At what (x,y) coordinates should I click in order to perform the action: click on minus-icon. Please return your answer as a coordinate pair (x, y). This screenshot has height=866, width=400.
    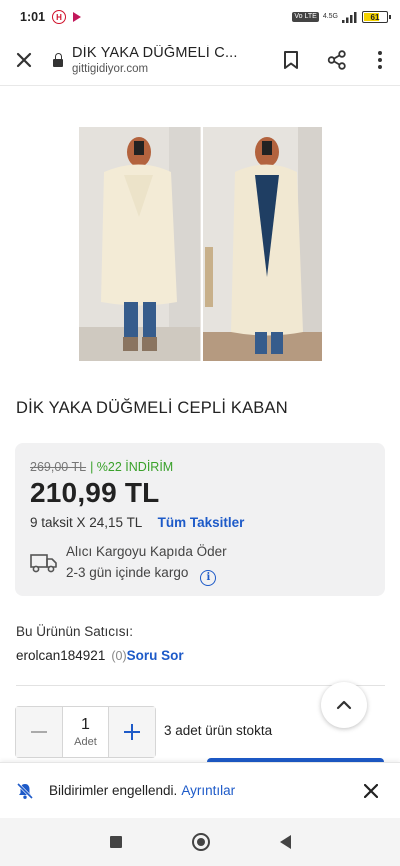
    Looking at the image, I should click on (39, 732).